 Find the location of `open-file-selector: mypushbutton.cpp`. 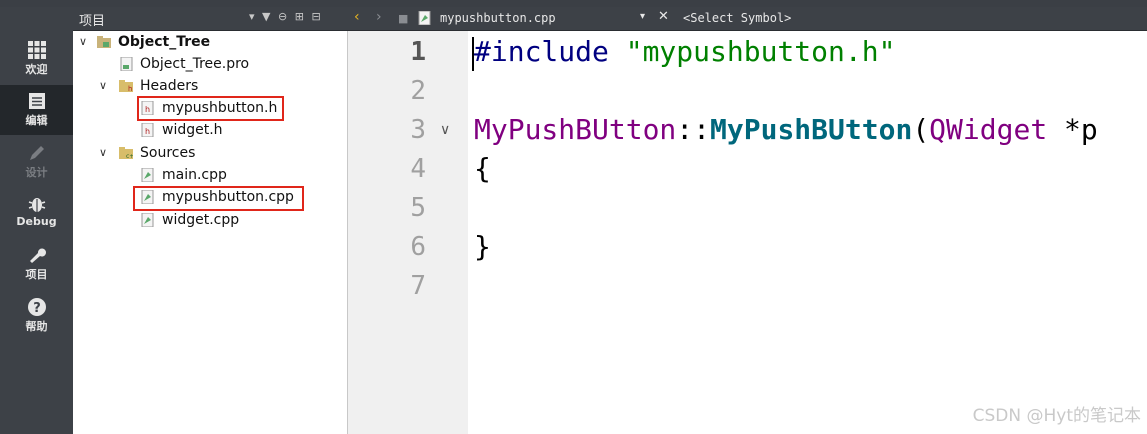

open-file-selector: mypushbutton.cpp is located at coordinates (498, 18).